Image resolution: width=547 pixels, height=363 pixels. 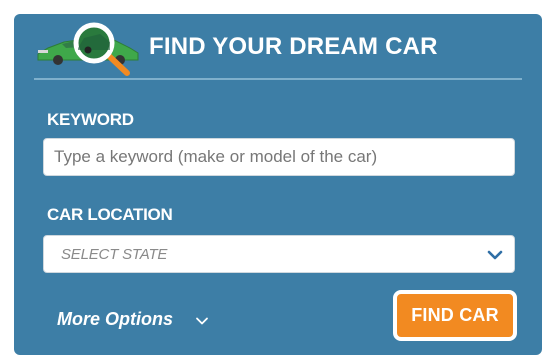 I want to click on car-magnifier-icon, so click(x=88, y=49).